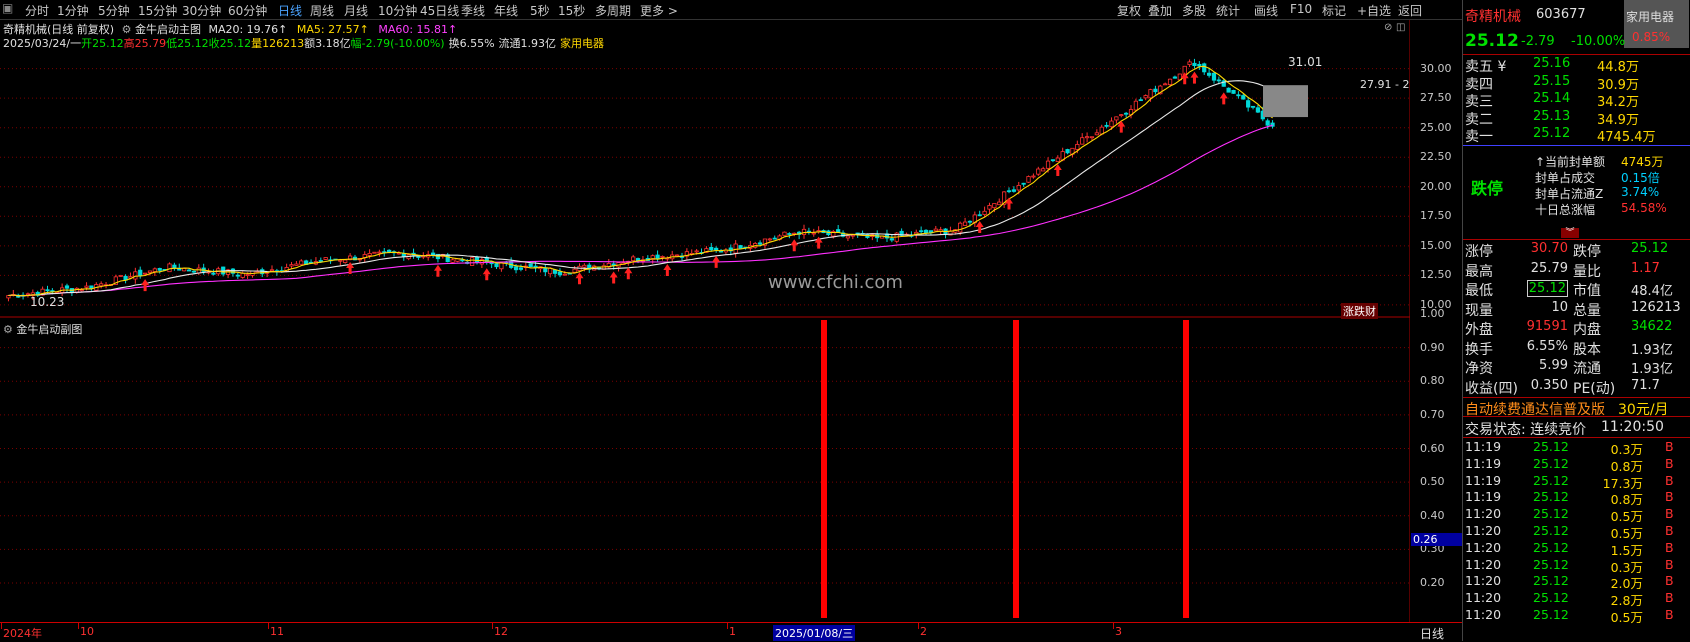 The image size is (1690, 642). What do you see at coordinates (1359, 311) in the screenshot?
I see `zd-badge: 涨跌财` at bounding box center [1359, 311].